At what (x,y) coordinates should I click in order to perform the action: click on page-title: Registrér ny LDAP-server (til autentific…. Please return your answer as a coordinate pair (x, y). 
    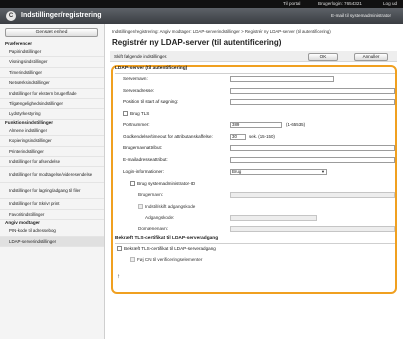
    Looking at the image, I should click on (197, 42).